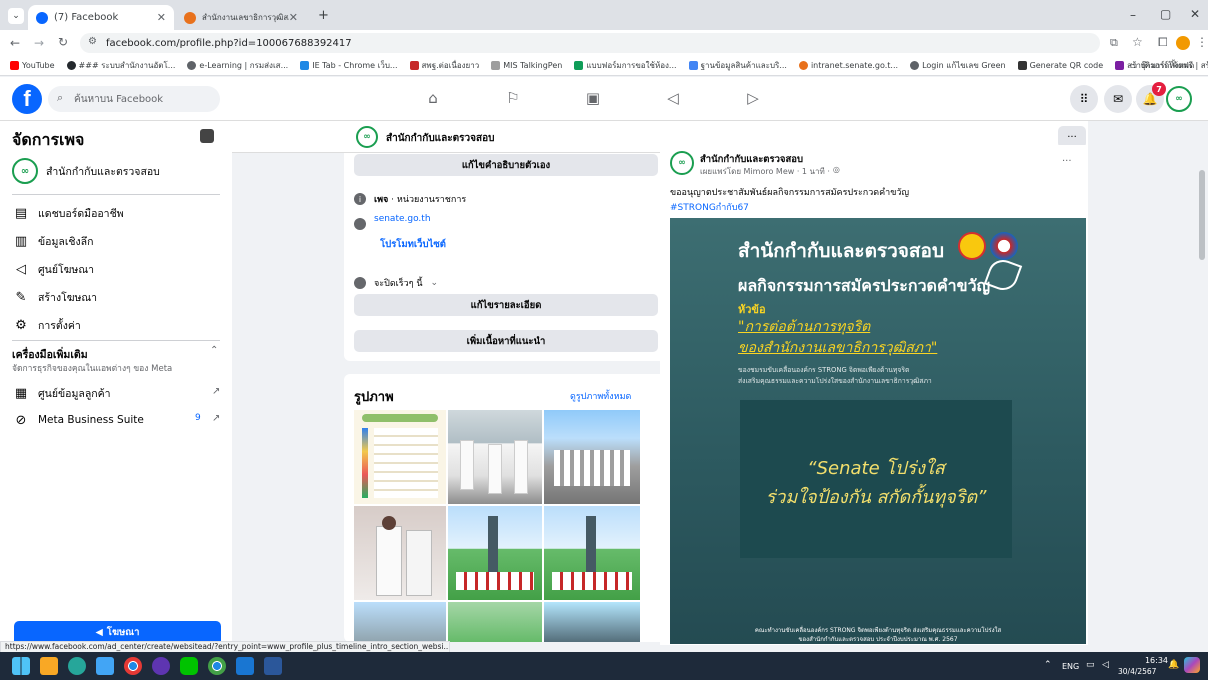 This screenshot has width=1208, height=680. What do you see at coordinates (682, 163) in the screenshot?
I see `post-author-avatar: ∞` at bounding box center [682, 163].